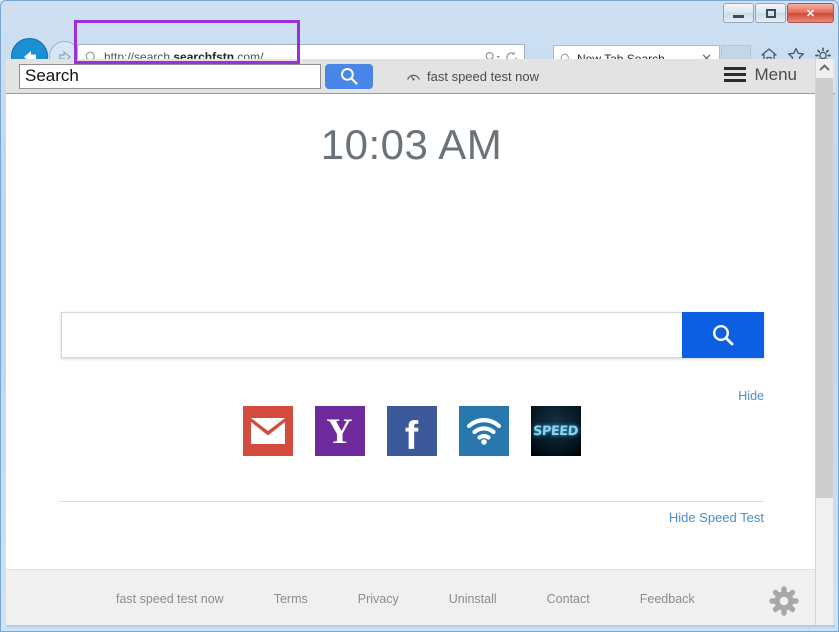 This screenshot has height=632, width=839. What do you see at coordinates (667, 599) in the screenshot?
I see `footer-link-feedback: Feedback` at bounding box center [667, 599].